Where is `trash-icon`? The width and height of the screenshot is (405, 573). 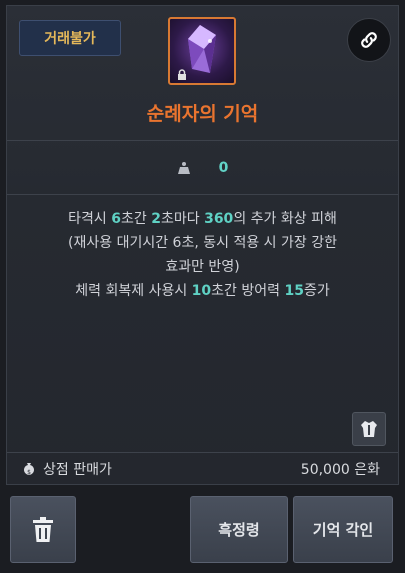 trash-icon is located at coordinates (43, 529).